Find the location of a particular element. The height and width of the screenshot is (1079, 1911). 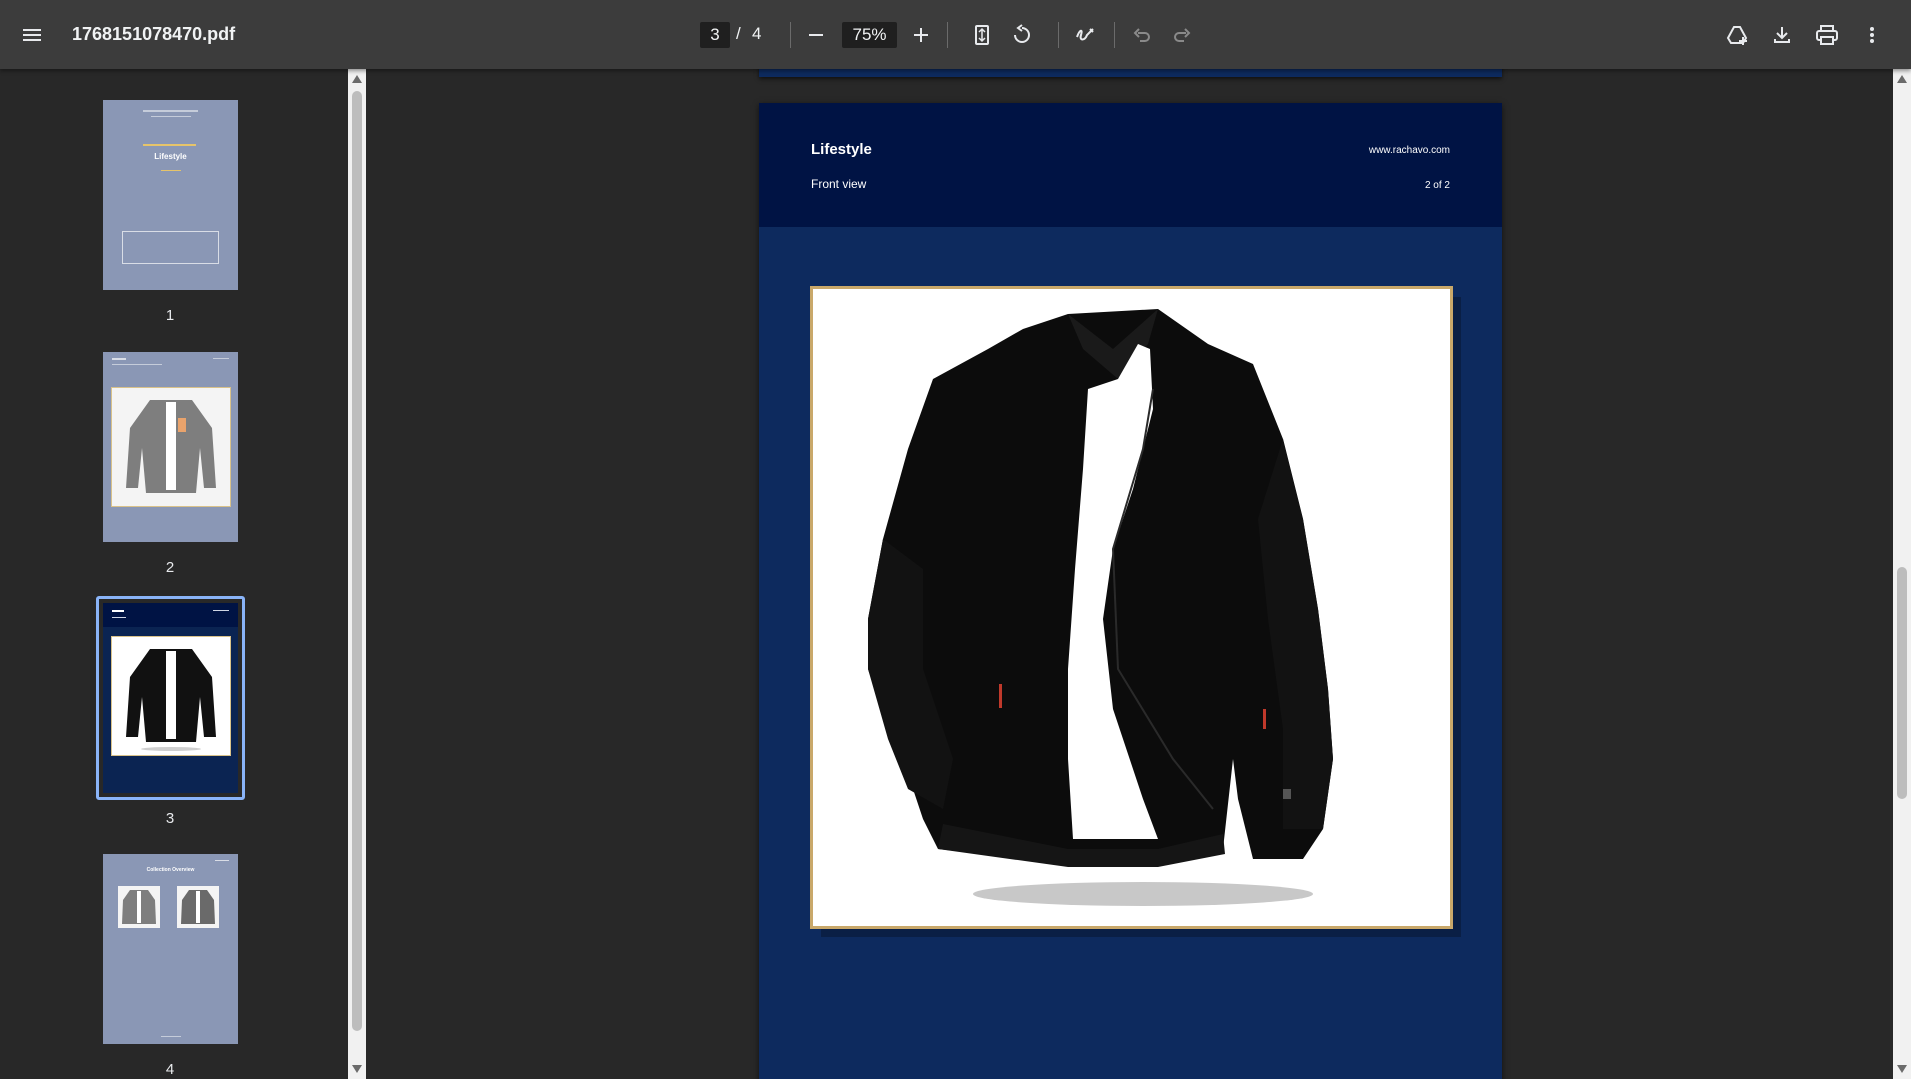

pdf-toolbar: 1768151078470.pdf 3 / 4 75% is located at coordinates (955, 34).